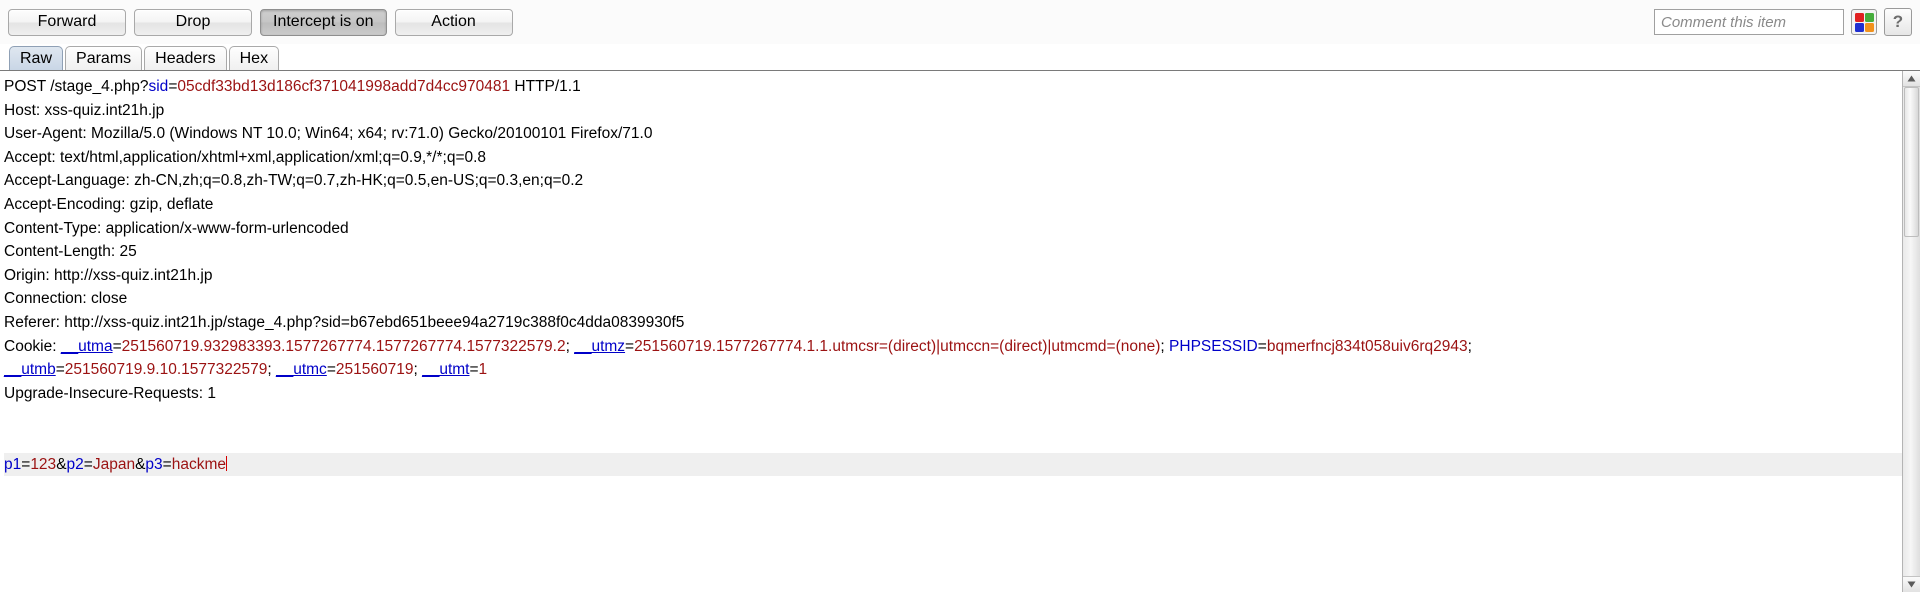 The width and height of the screenshot is (1920, 592). What do you see at coordinates (953, 299) in the screenshot?
I see `header-line: Connection: close` at bounding box center [953, 299].